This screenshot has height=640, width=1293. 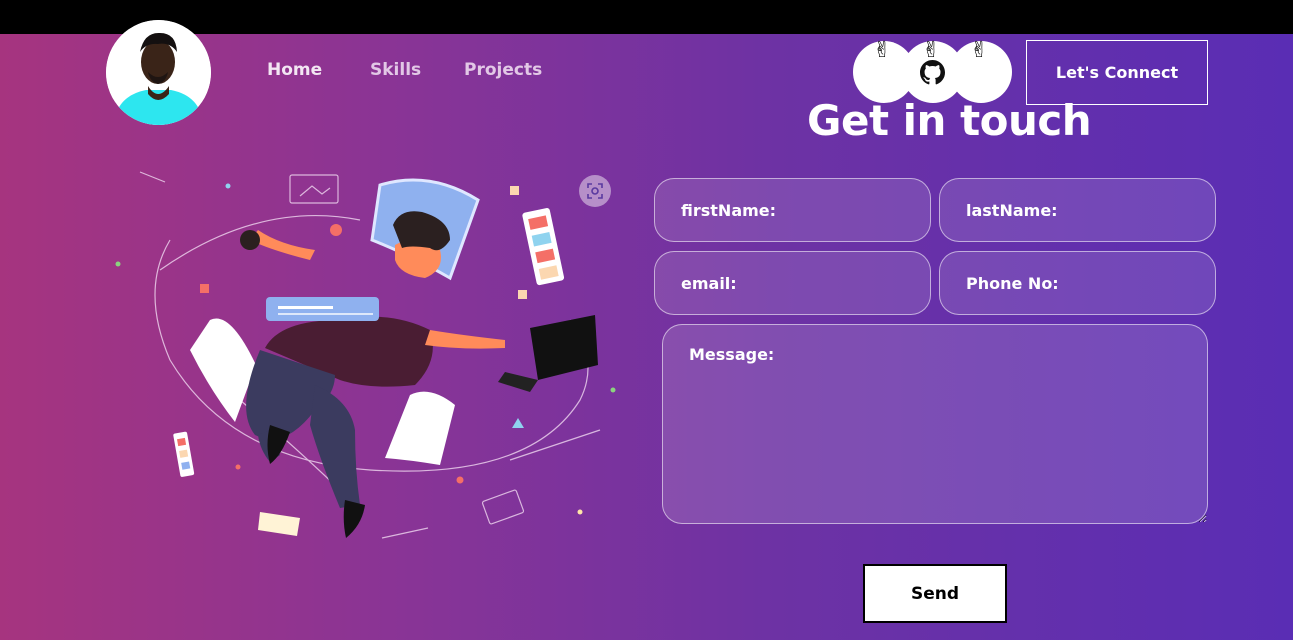 What do you see at coordinates (1077, 283) in the screenshot?
I see `phone-input` at bounding box center [1077, 283].